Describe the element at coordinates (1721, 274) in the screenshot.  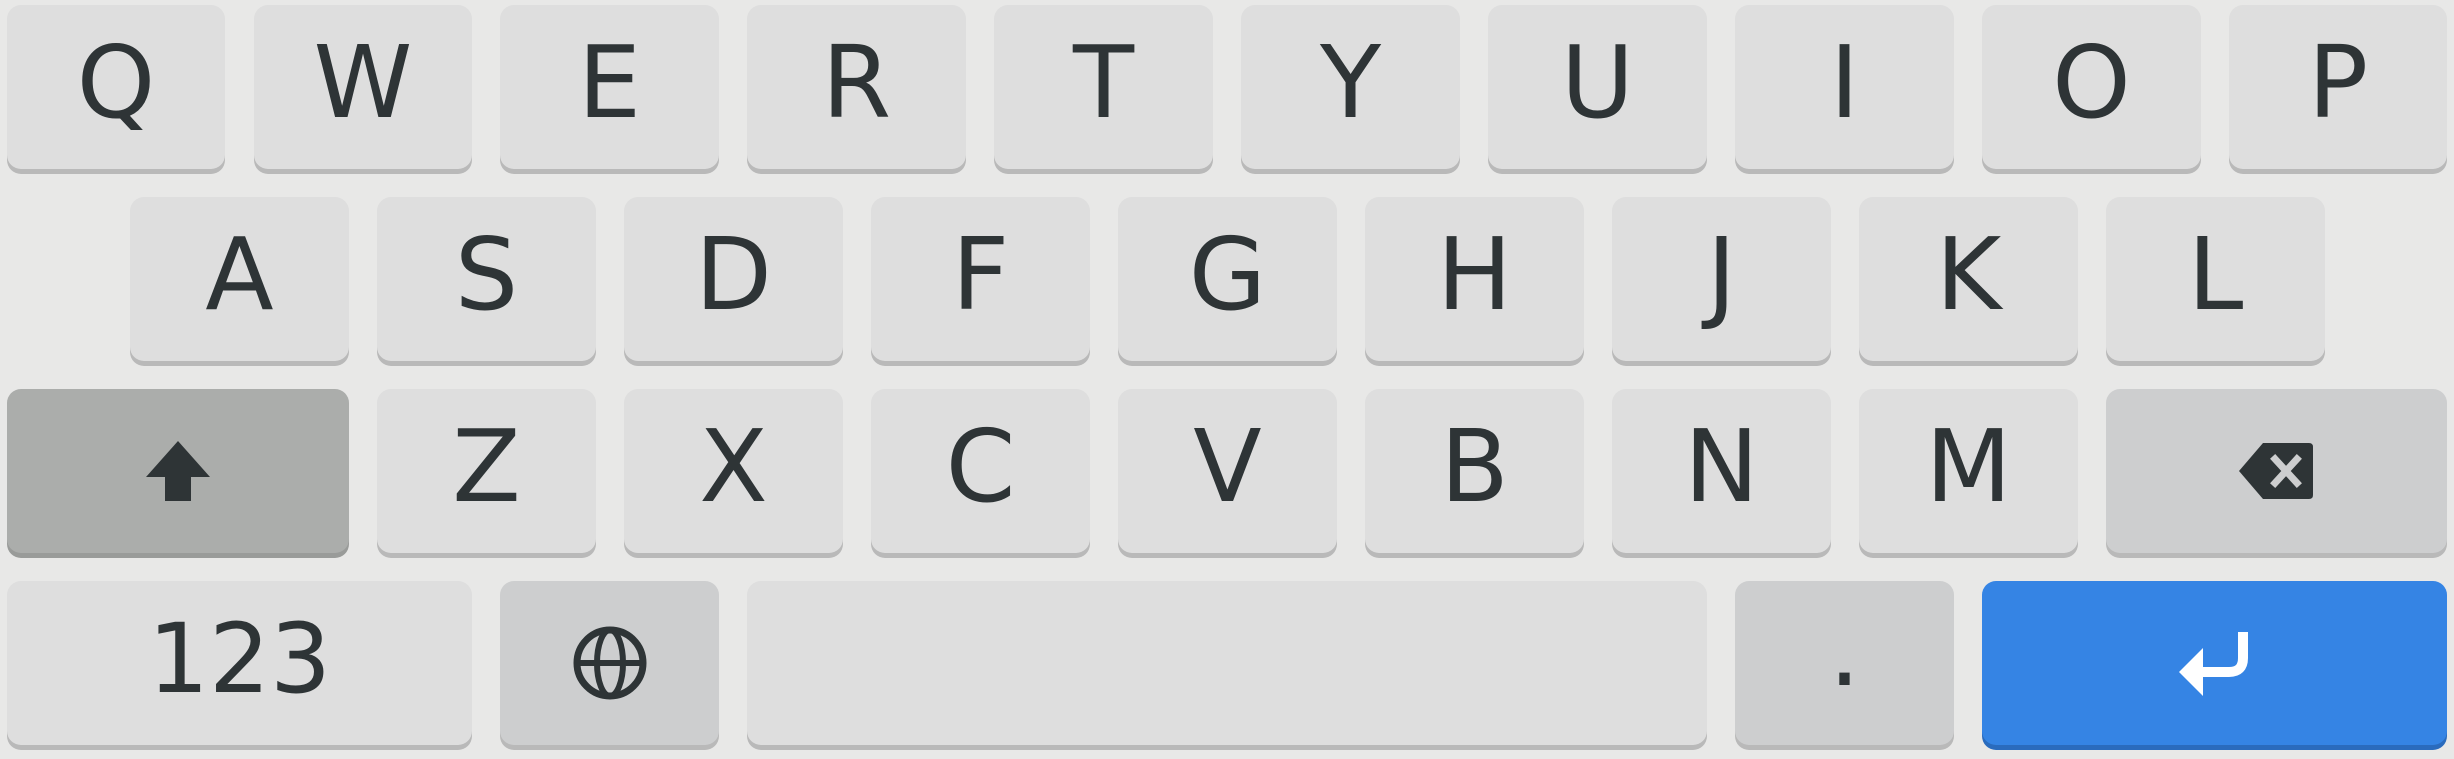
I see `key-label: J` at that location.